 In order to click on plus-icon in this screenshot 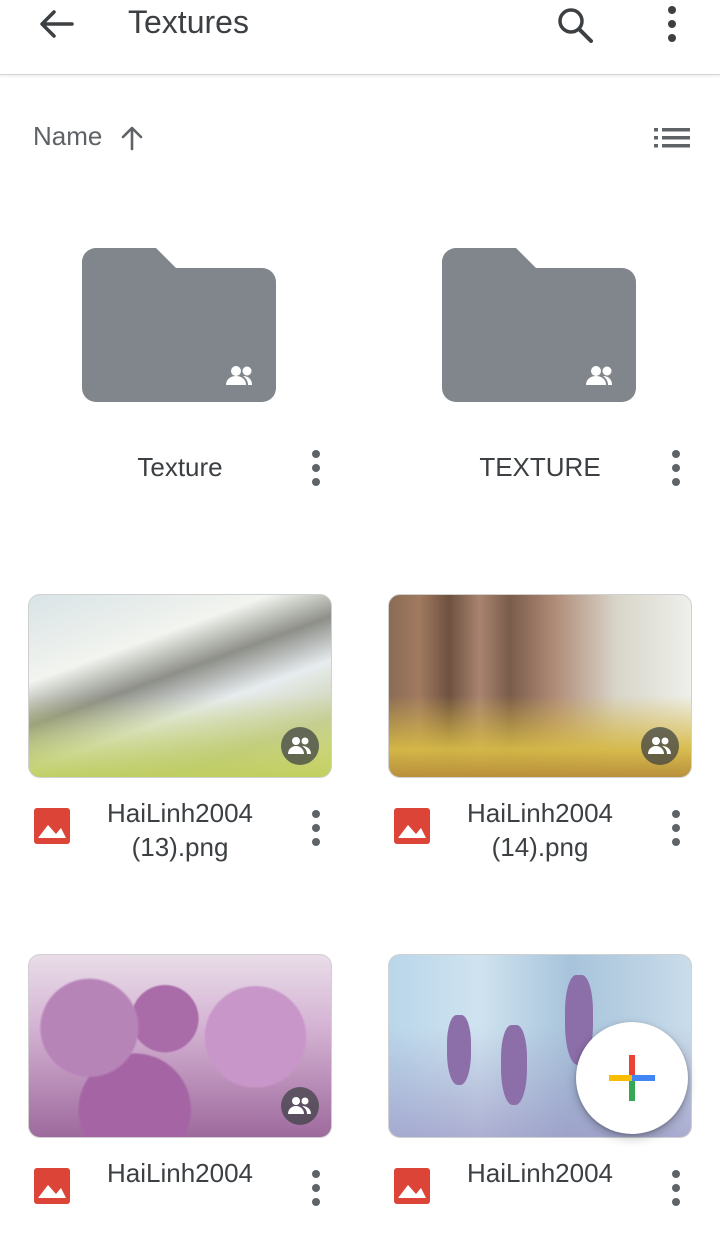, I will do `click(632, 1078)`.